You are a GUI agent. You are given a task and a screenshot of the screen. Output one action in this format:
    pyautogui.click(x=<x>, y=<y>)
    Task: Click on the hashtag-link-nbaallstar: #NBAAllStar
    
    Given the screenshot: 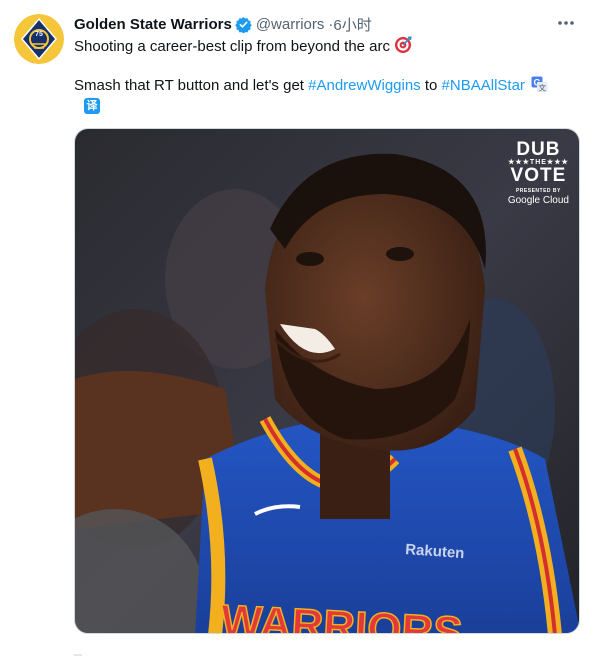 What is the action you would take?
    pyautogui.click(x=483, y=85)
    